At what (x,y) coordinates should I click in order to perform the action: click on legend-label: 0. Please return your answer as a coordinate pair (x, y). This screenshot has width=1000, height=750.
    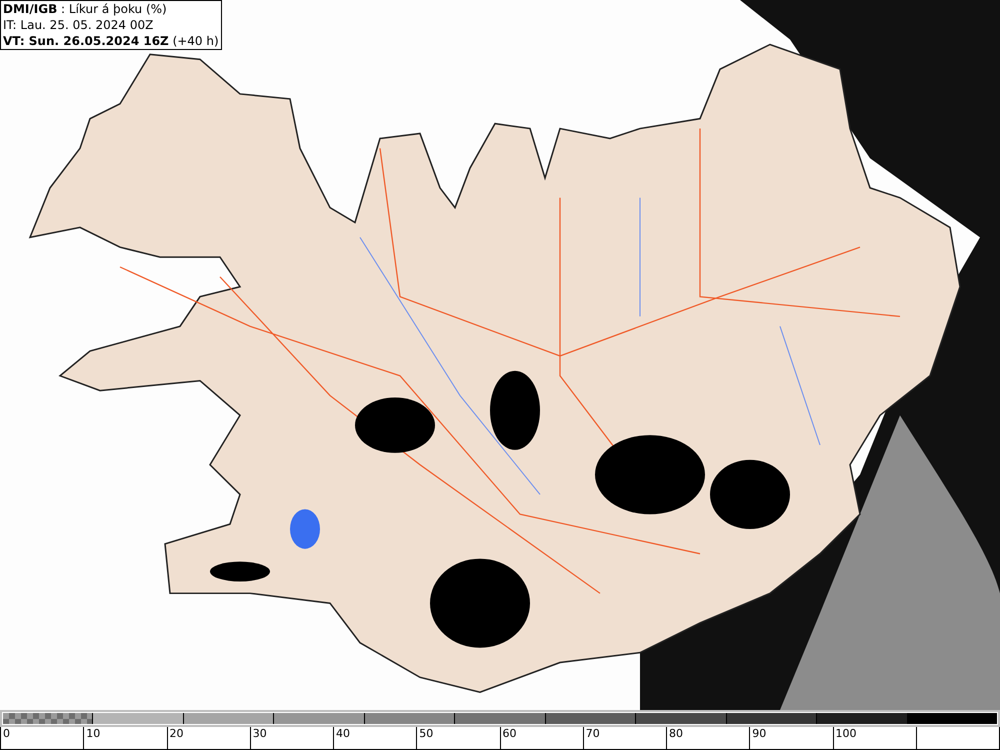
    Looking at the image, I should click on (6, 734).